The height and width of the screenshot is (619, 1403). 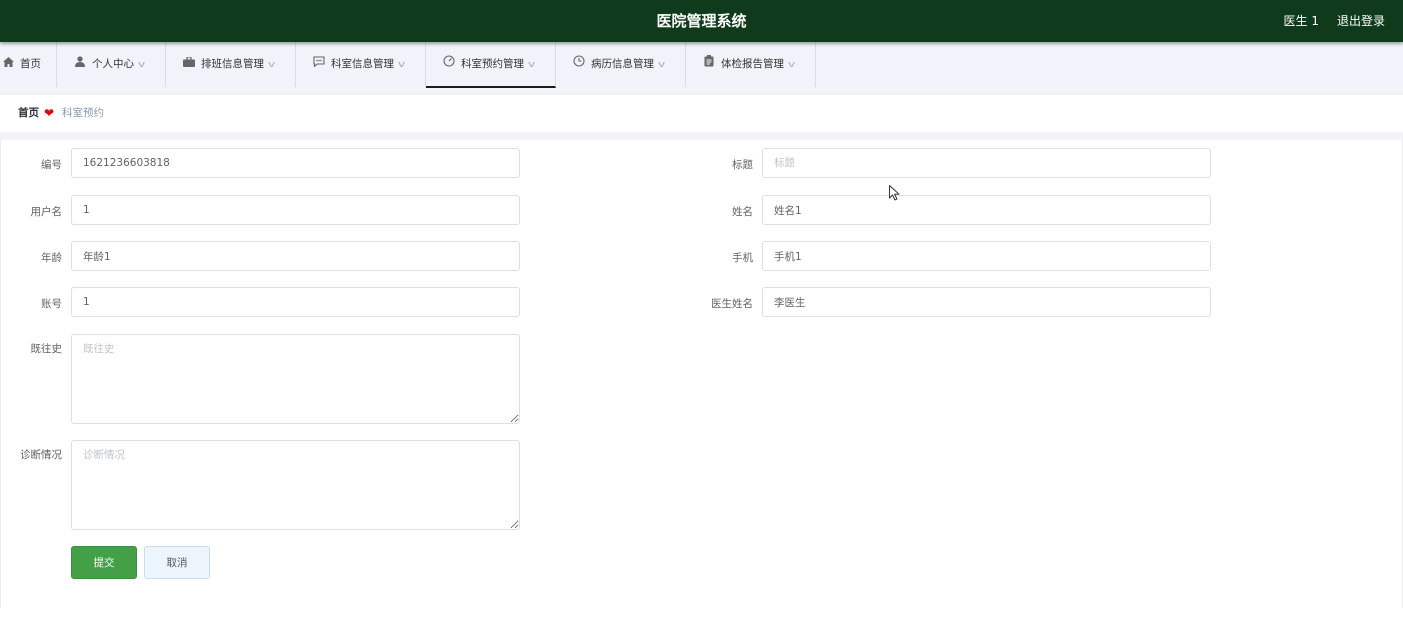 What do you see at coordinates (701, 113) in the screenshot?
I see `breadcrumb: 首页 ❤ 科室预约` at bounding box center [701, 113].